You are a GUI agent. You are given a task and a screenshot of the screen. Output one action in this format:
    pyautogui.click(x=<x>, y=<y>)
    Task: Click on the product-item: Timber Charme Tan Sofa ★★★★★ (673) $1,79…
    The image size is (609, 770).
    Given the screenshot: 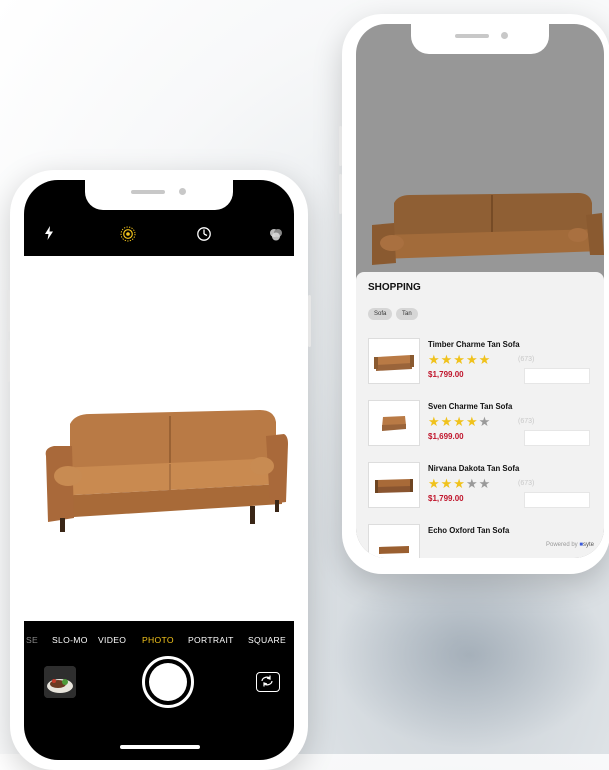 What is the action you would take?
    pyautogui.click(x=483, y=364)
    